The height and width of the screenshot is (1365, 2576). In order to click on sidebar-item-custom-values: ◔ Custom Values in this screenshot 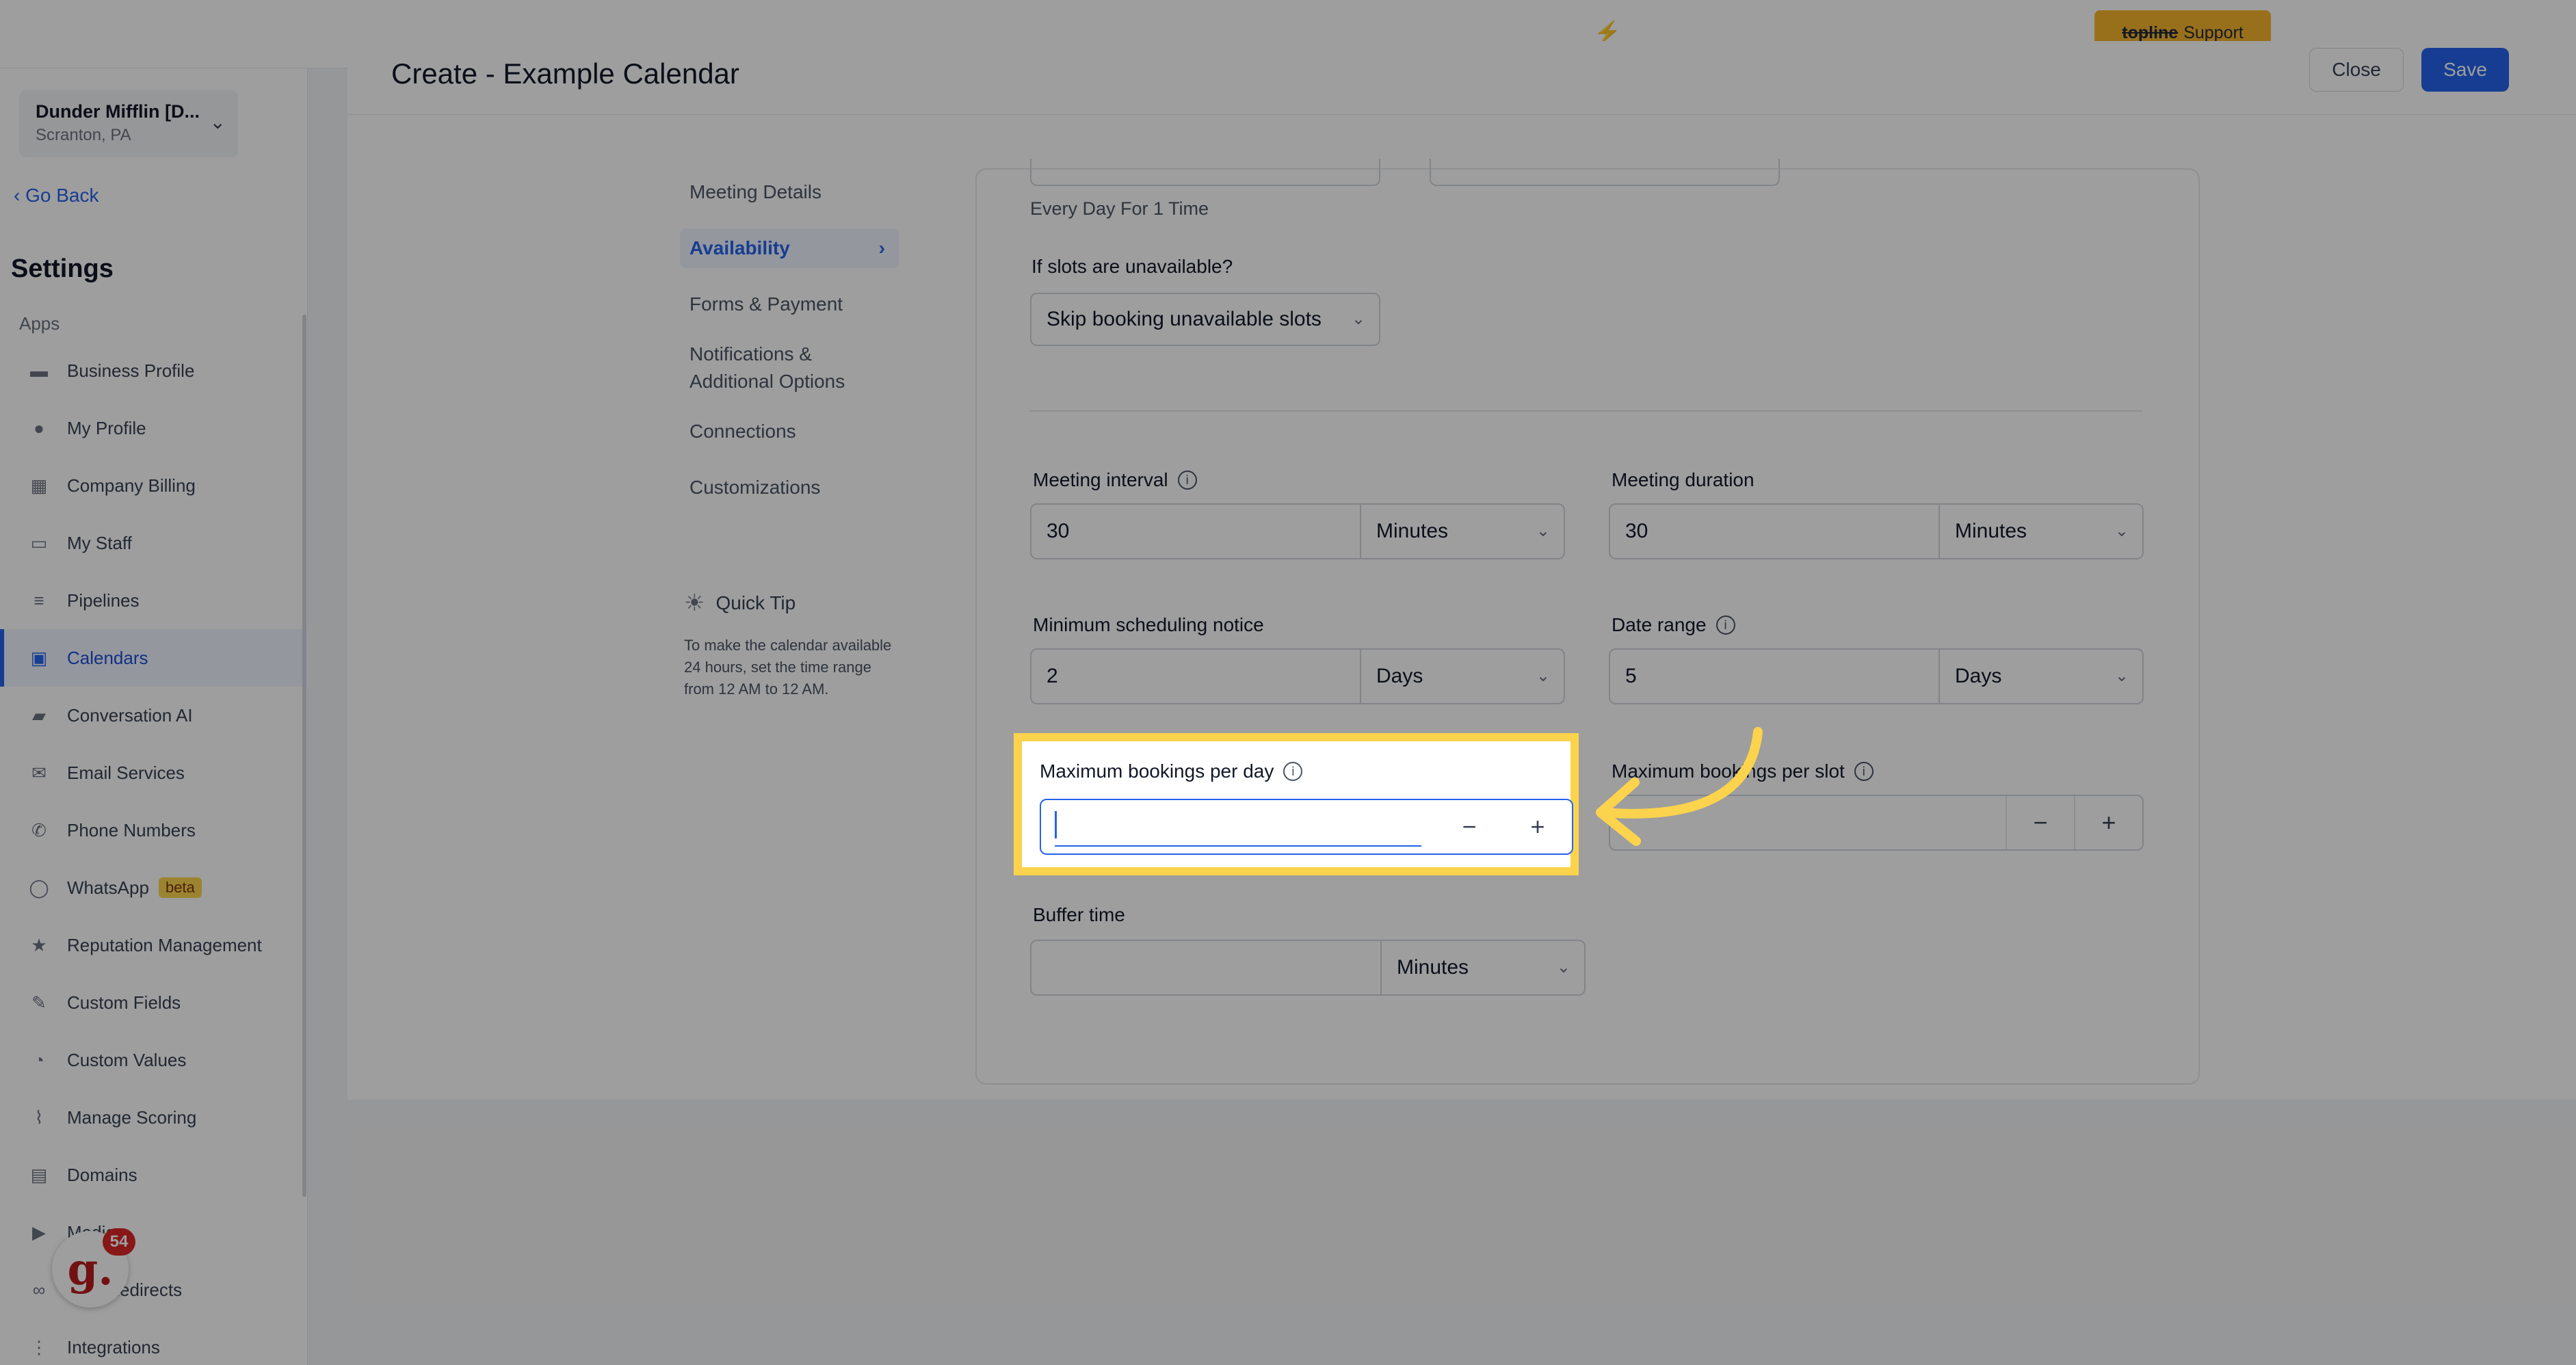, I will do `click(154, 1060)`.